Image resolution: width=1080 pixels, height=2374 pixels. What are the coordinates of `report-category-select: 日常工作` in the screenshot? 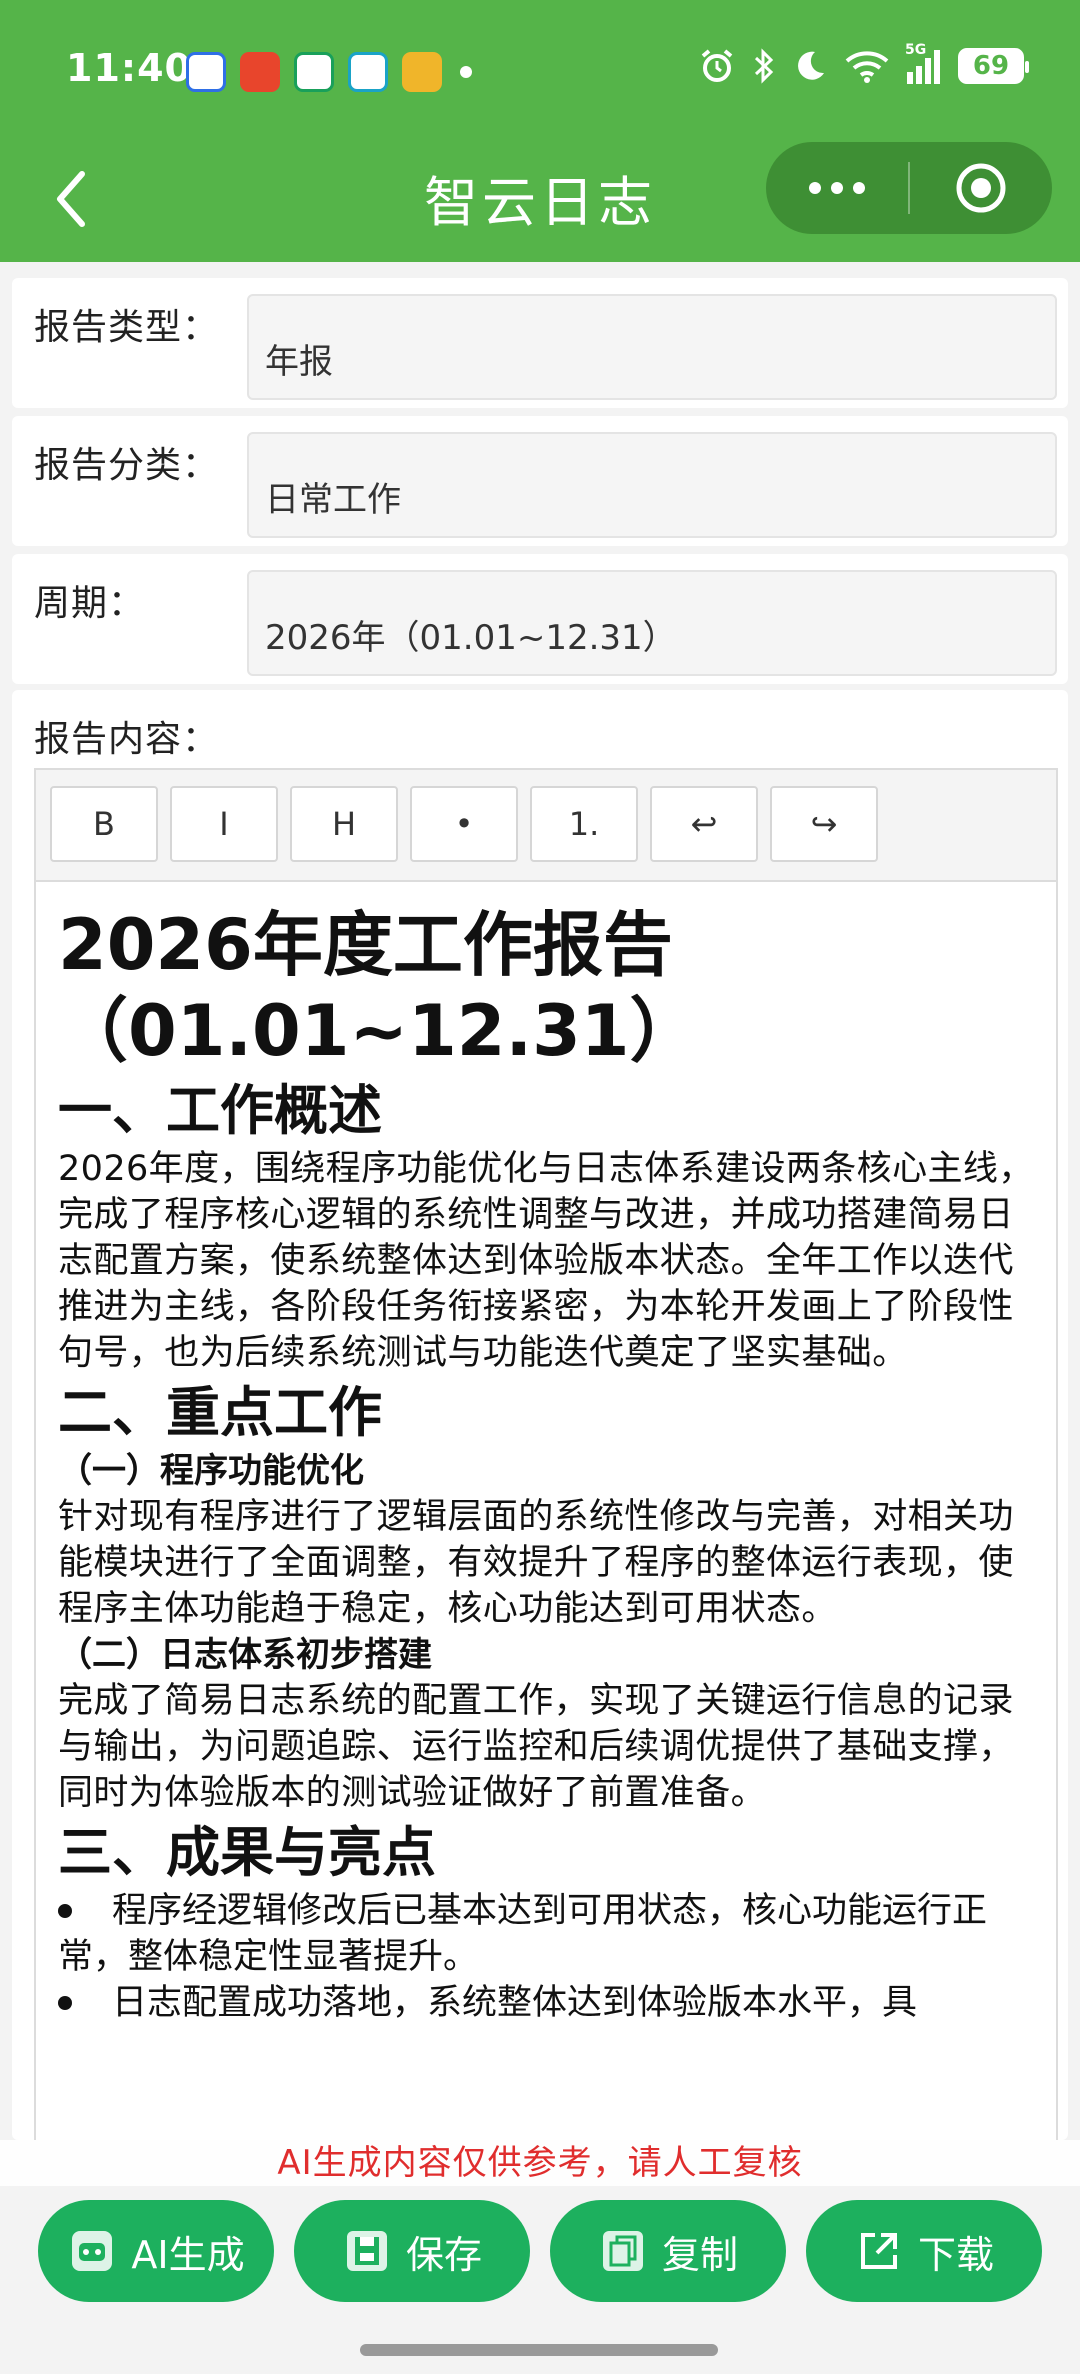 It's located at (652, 485).